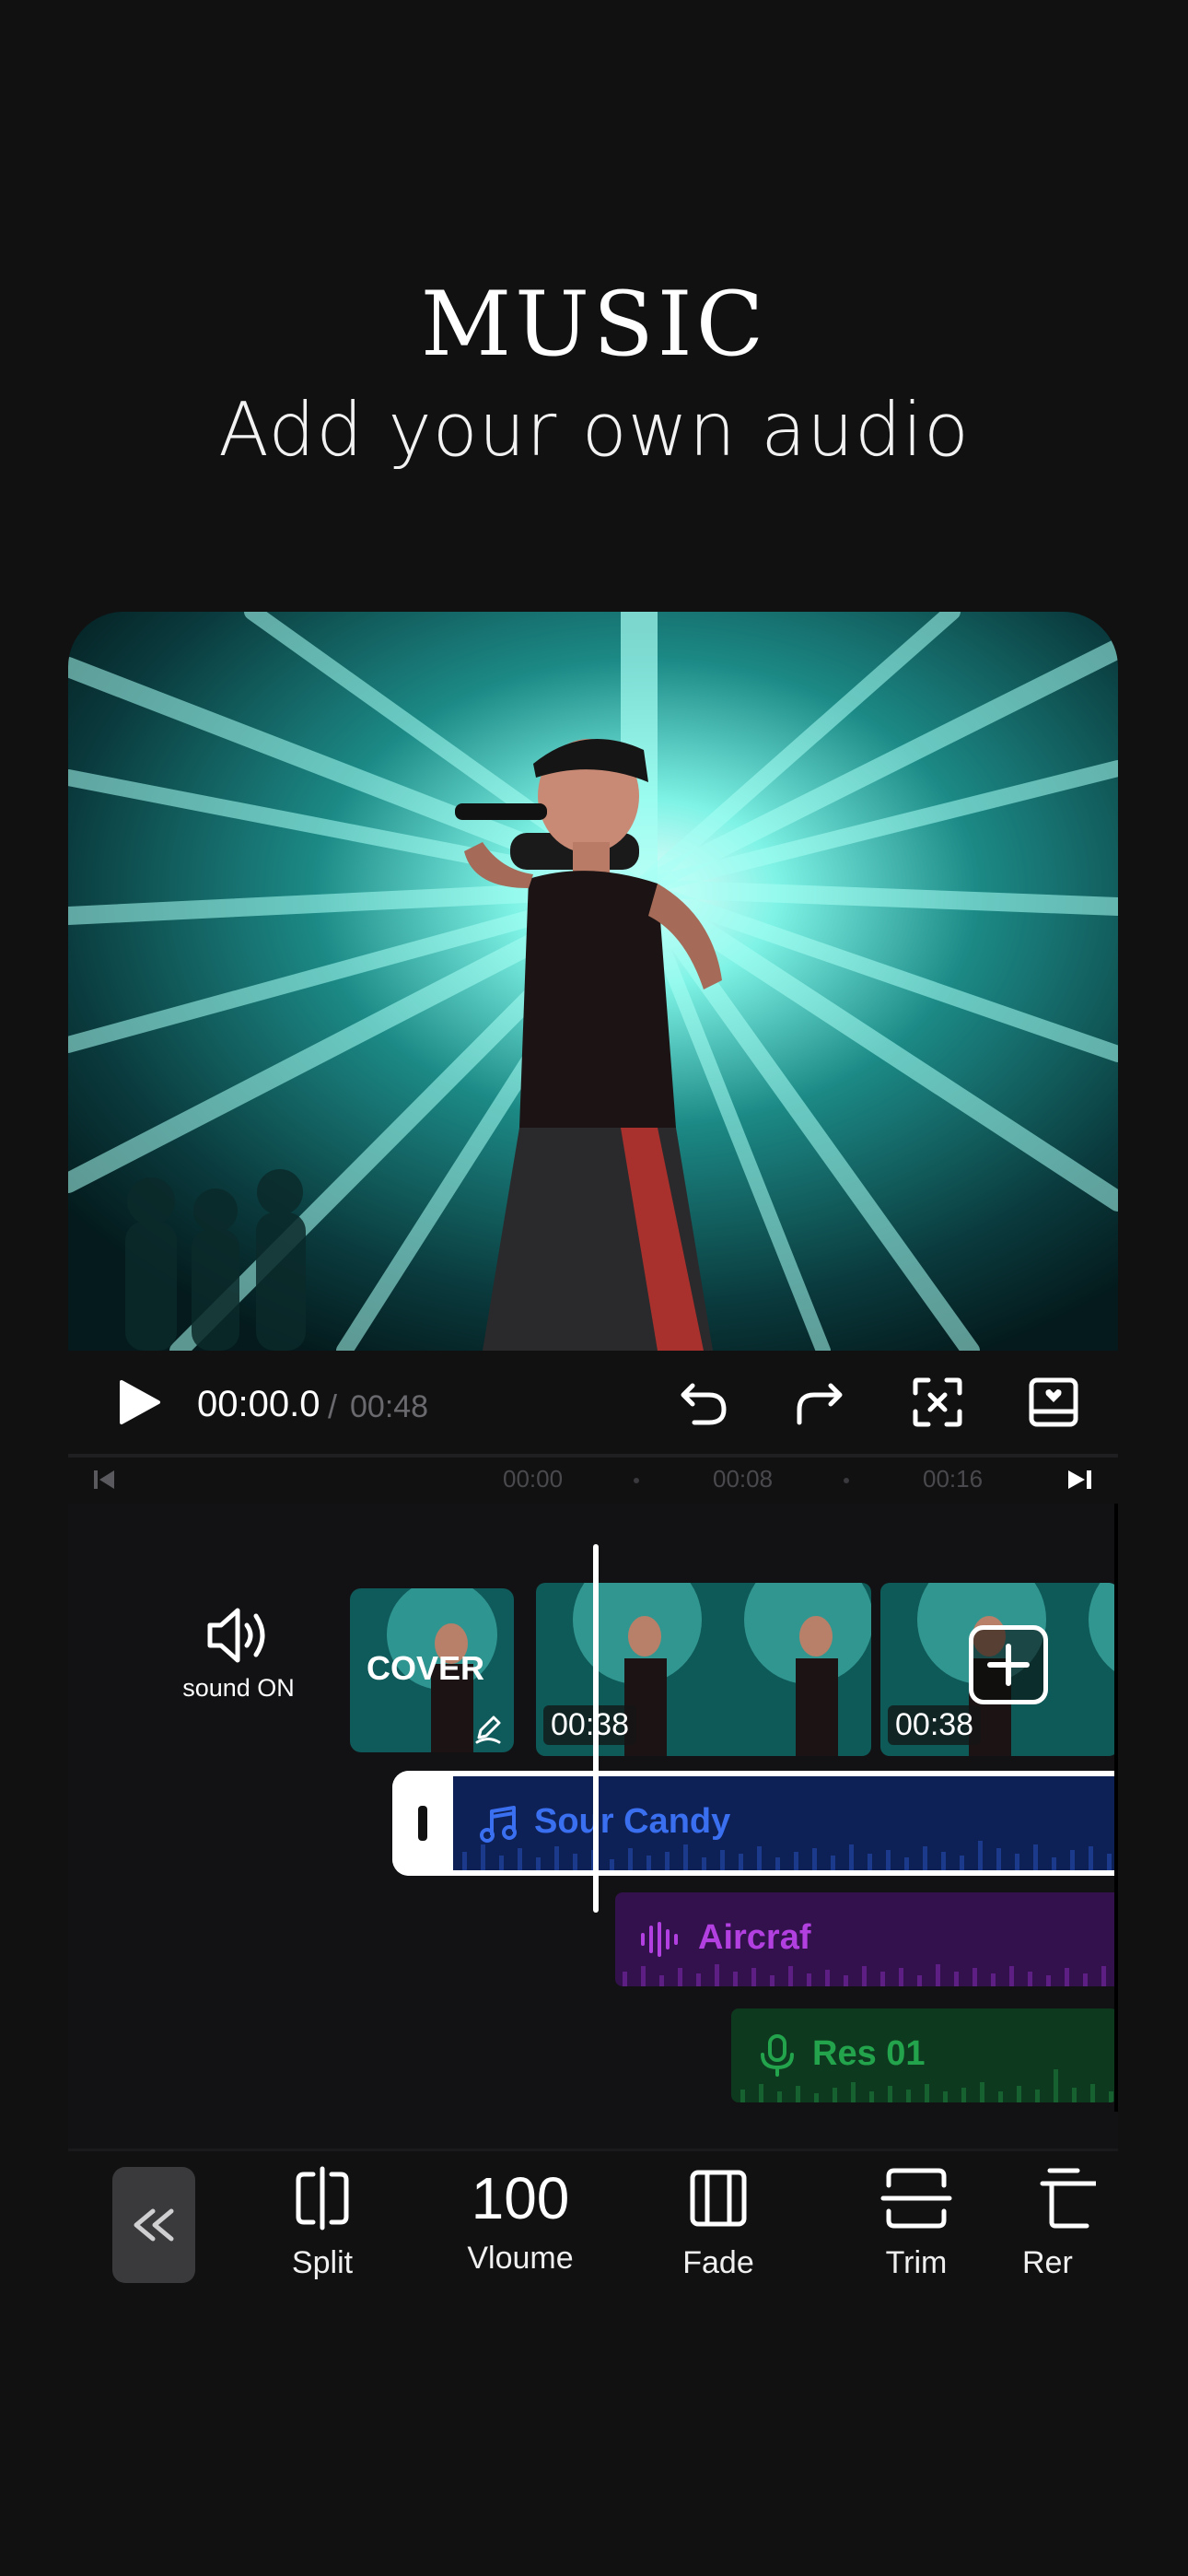 This screenshot has width=1188, height=2576. I want to click on fade-button: Fade, so click(719, 2221).